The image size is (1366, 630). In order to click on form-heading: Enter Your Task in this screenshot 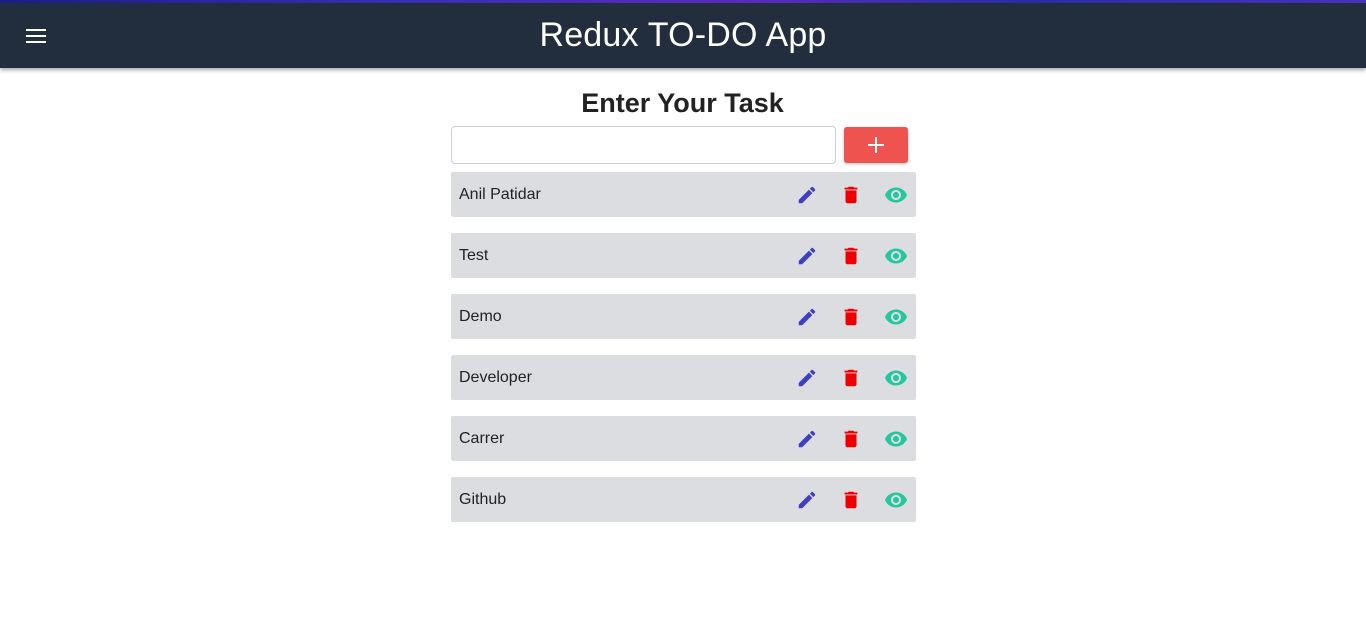, I will do `click(682, 103)`.